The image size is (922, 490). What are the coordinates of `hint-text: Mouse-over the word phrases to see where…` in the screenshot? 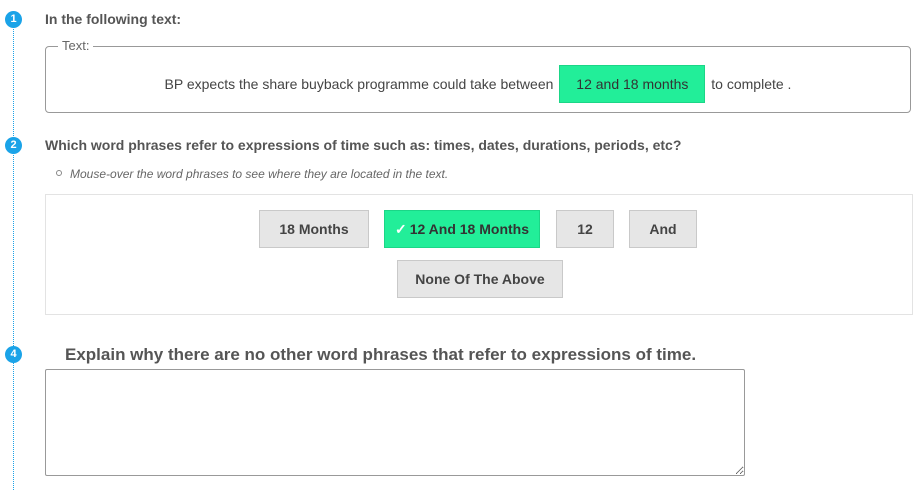 It's located at (259, 174).